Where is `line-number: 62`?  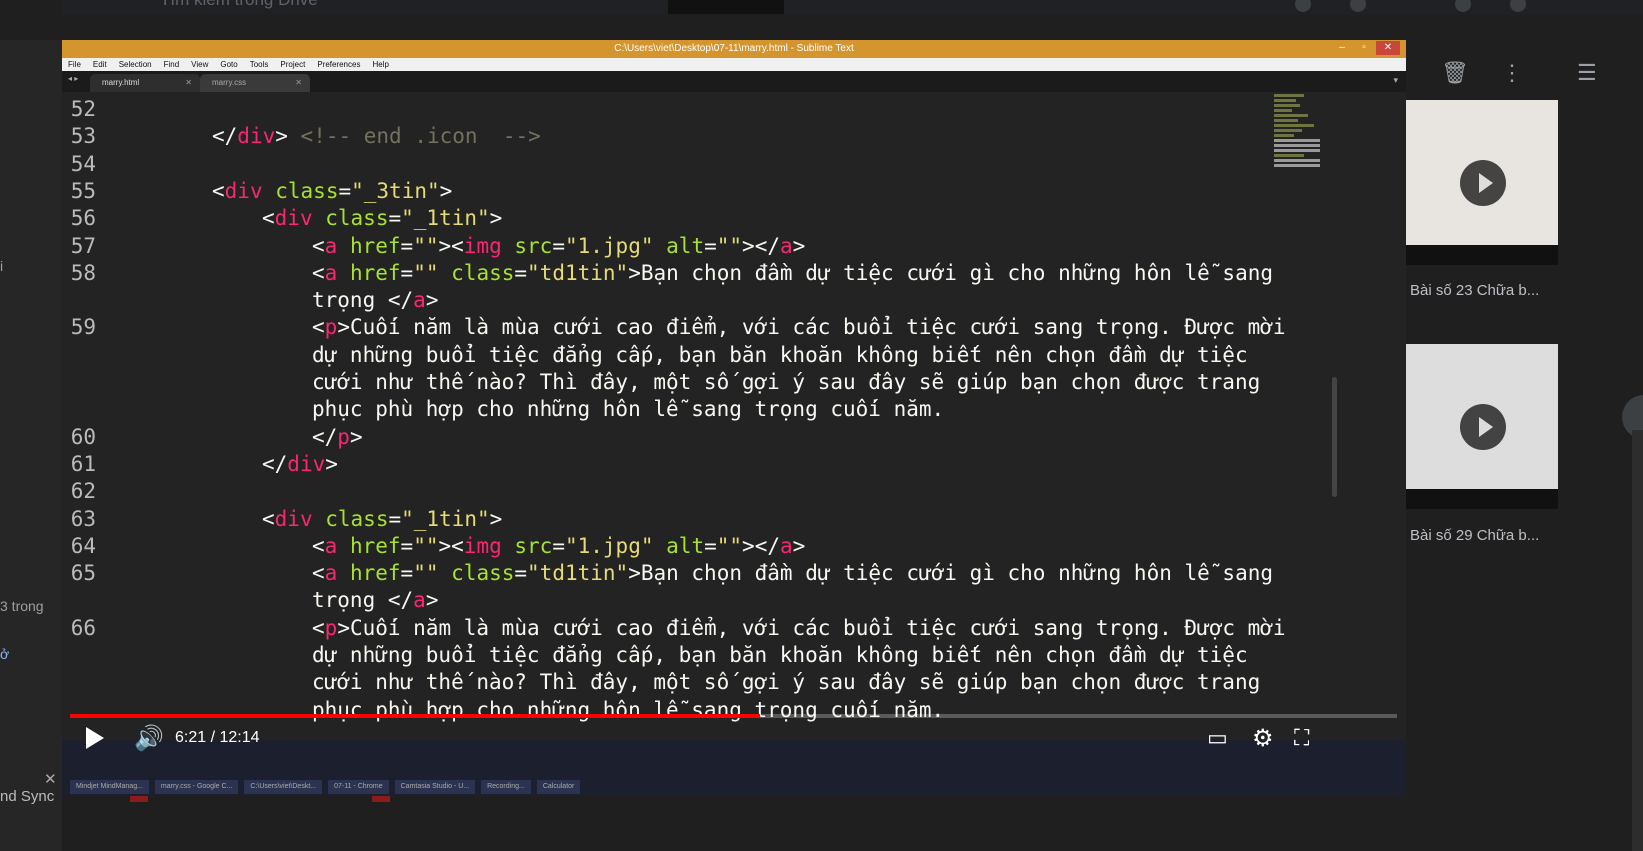
line-number: 62 is located at coordinates (83, 491).